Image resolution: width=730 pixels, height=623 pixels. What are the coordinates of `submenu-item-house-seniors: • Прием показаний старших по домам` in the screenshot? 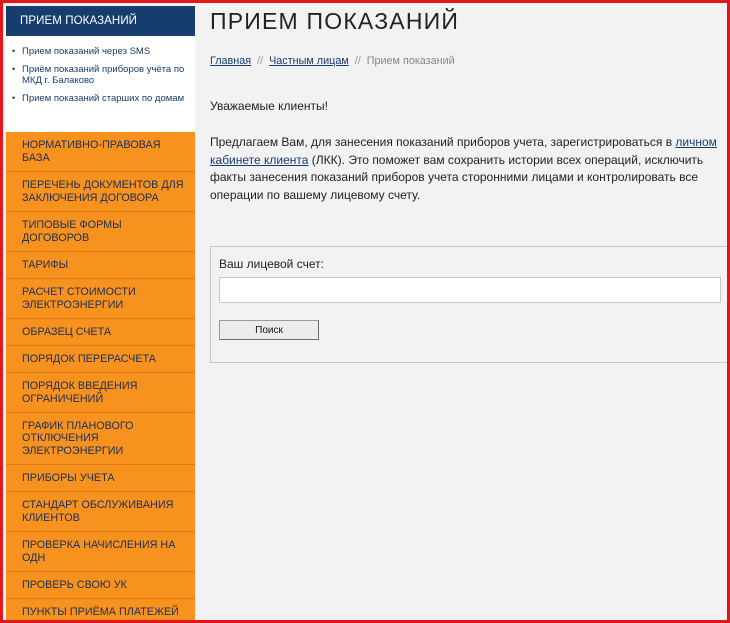 It's located at (100, 98).